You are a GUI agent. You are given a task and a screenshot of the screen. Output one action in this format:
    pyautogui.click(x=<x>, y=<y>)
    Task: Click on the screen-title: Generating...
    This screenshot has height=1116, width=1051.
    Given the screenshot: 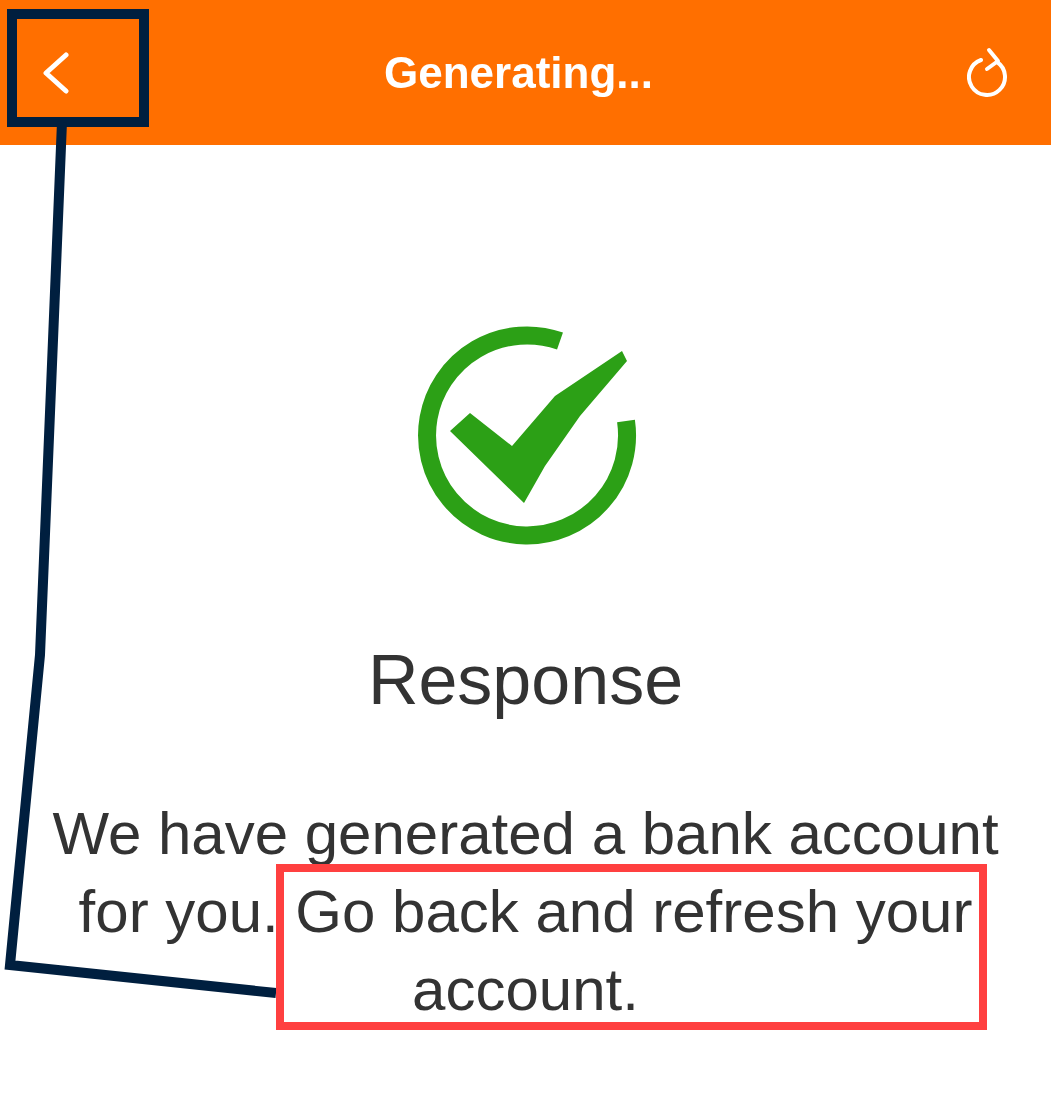 What is the action you would take?
    pyautogui.click(x=518, y=72)
    